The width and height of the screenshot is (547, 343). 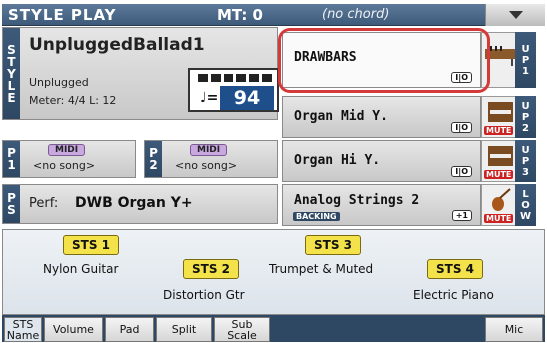 I want to click on player-2-side-label: P2, so click(x=153, y=159).